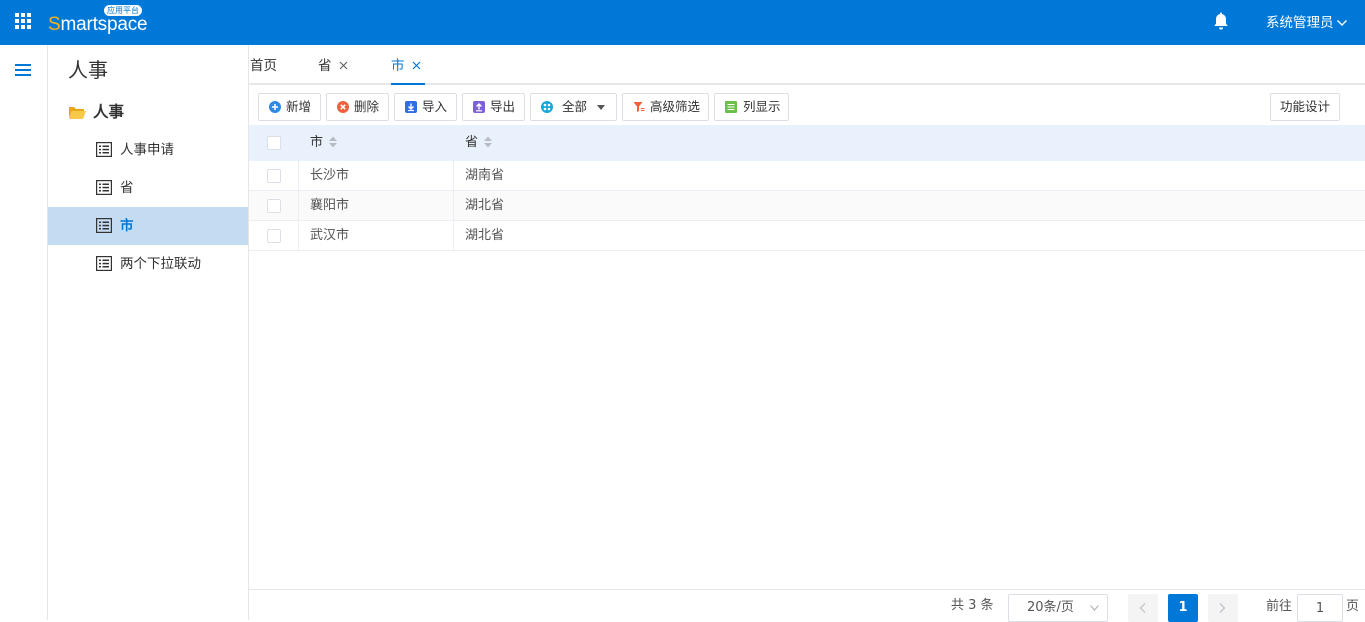 The height and width of the screenshot is (622, 1365). Describe the element at coordinates (148, 226) in the screenshot. I see `sidebar-item-city: 市` at that location.